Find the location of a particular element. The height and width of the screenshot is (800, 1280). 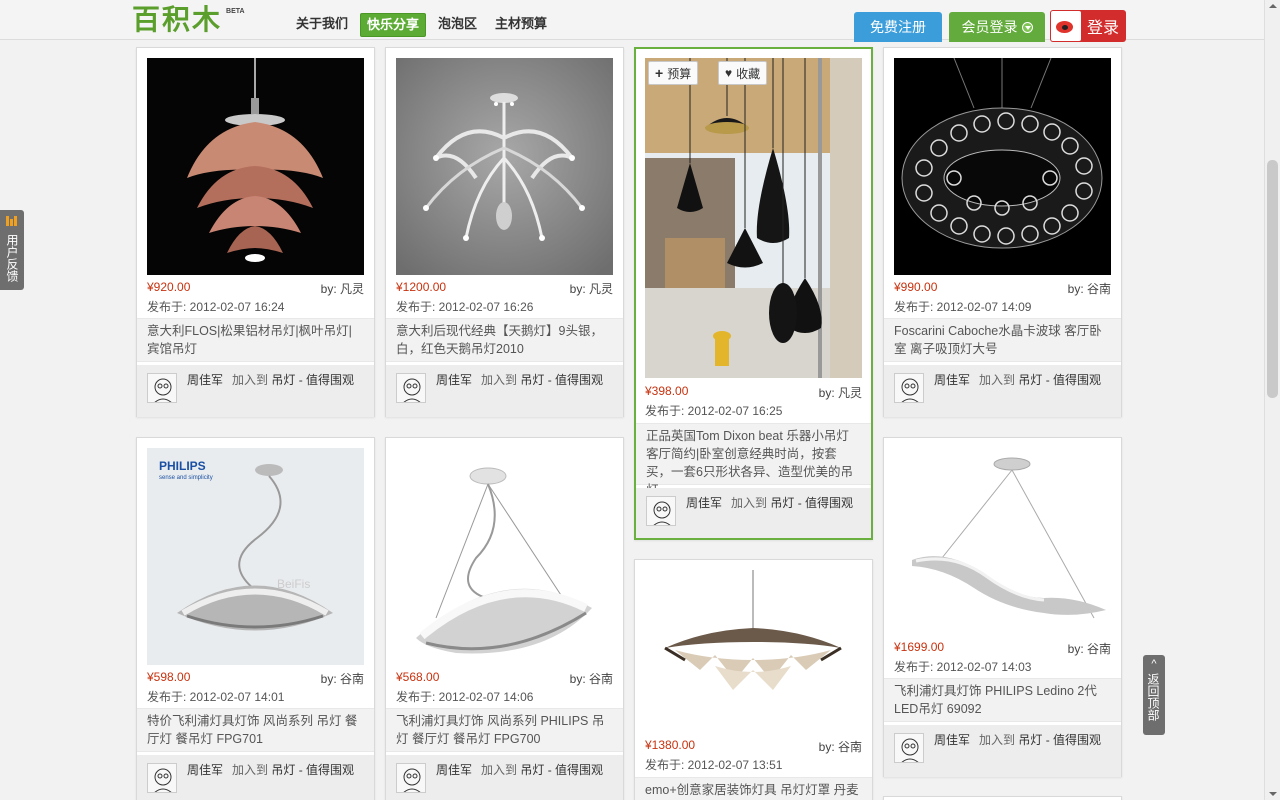

collect-button: ♥ 收藏 is located at coordinates (743, 73).